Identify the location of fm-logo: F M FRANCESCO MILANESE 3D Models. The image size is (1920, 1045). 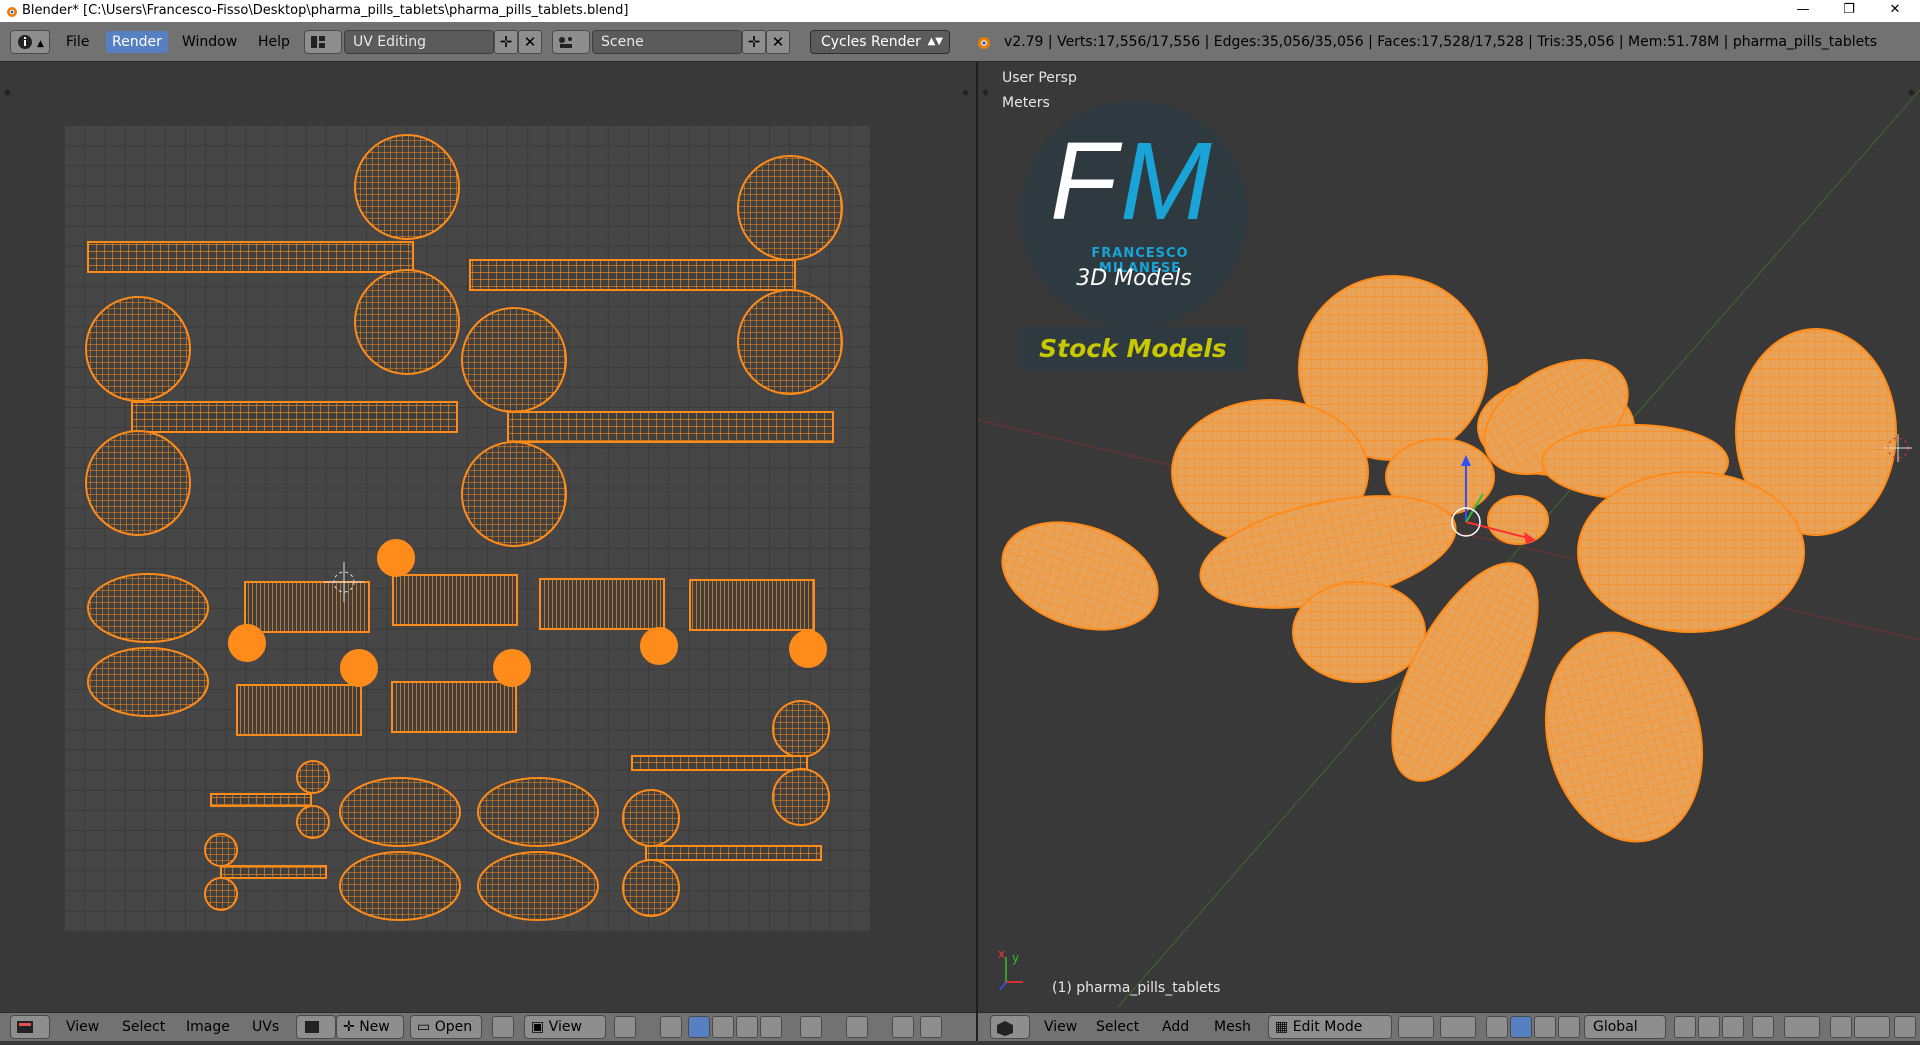
(1134, 214).